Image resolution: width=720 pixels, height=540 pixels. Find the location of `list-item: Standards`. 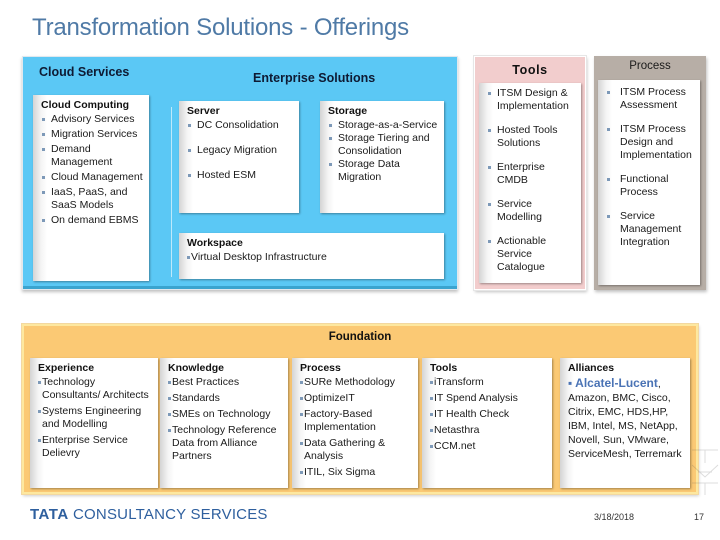

list-item: Standards is located at coordinates (225, 398).